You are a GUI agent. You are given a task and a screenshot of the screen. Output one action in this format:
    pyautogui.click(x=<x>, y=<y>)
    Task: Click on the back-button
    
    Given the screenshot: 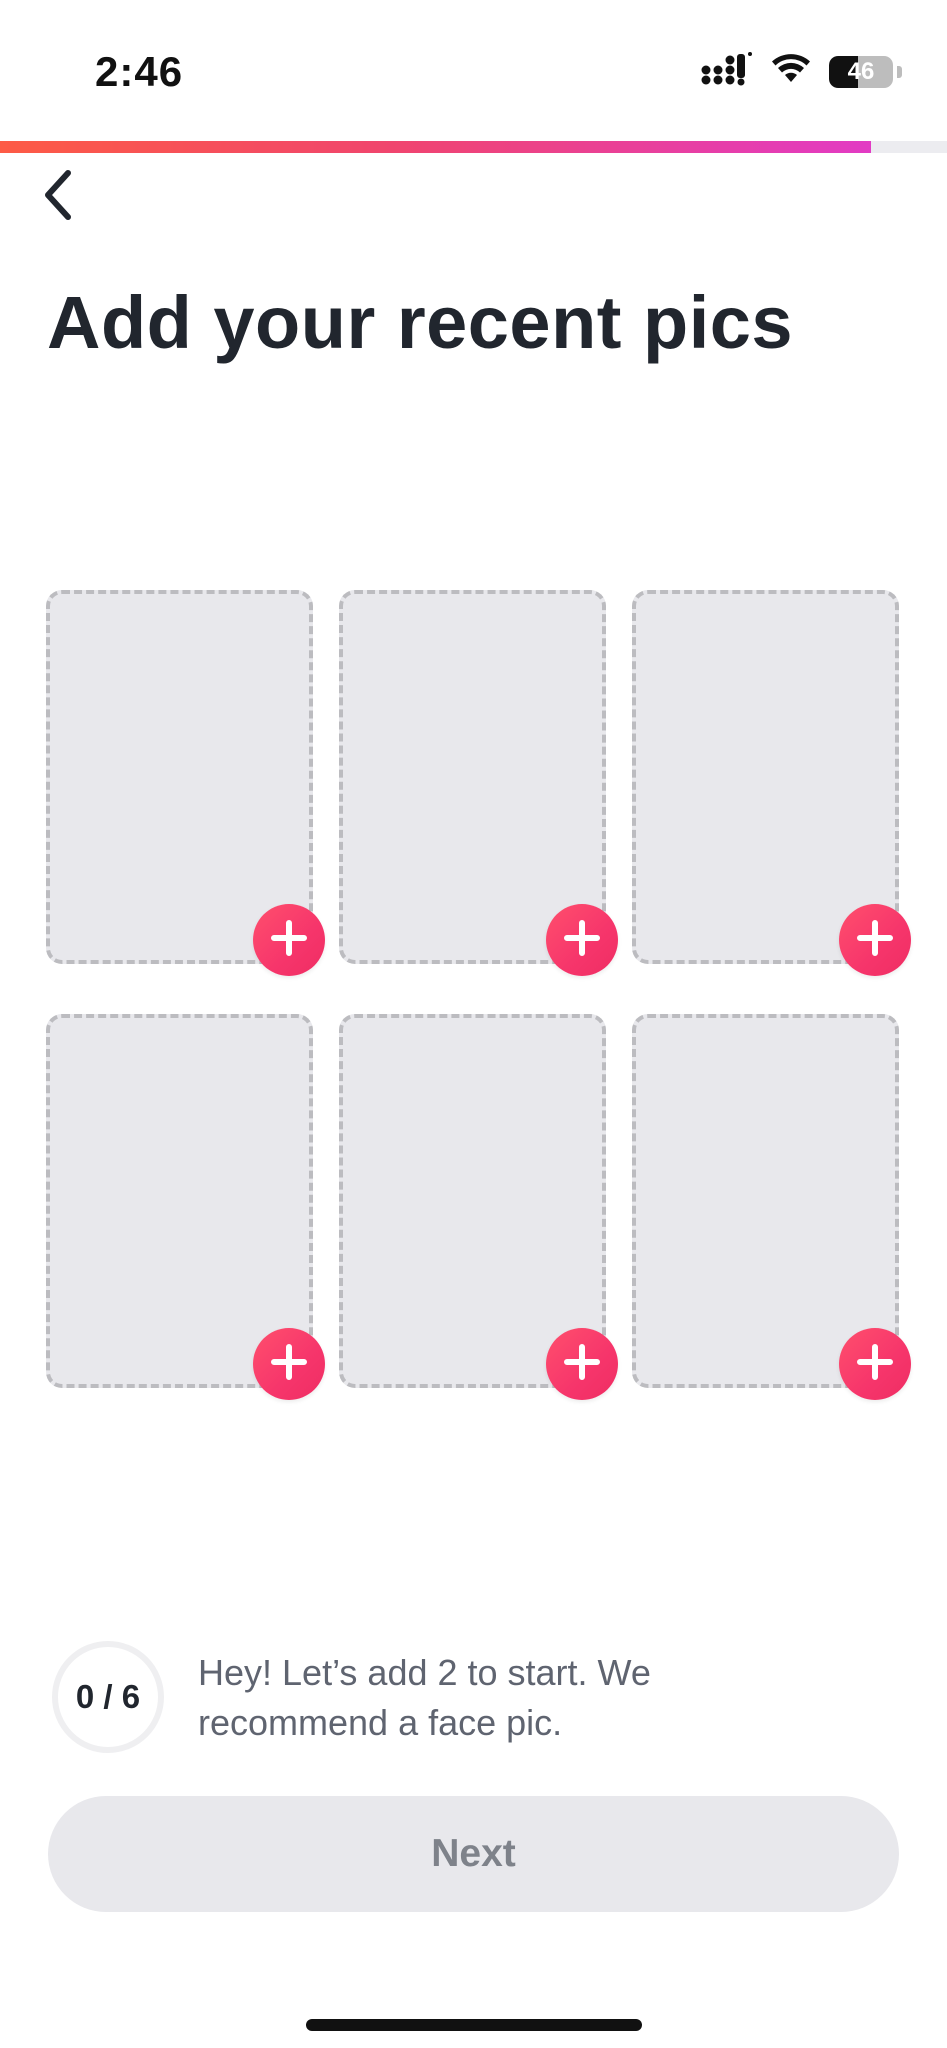 What is the action you would take?
    pyautogui.click(x=58, y=197)
    